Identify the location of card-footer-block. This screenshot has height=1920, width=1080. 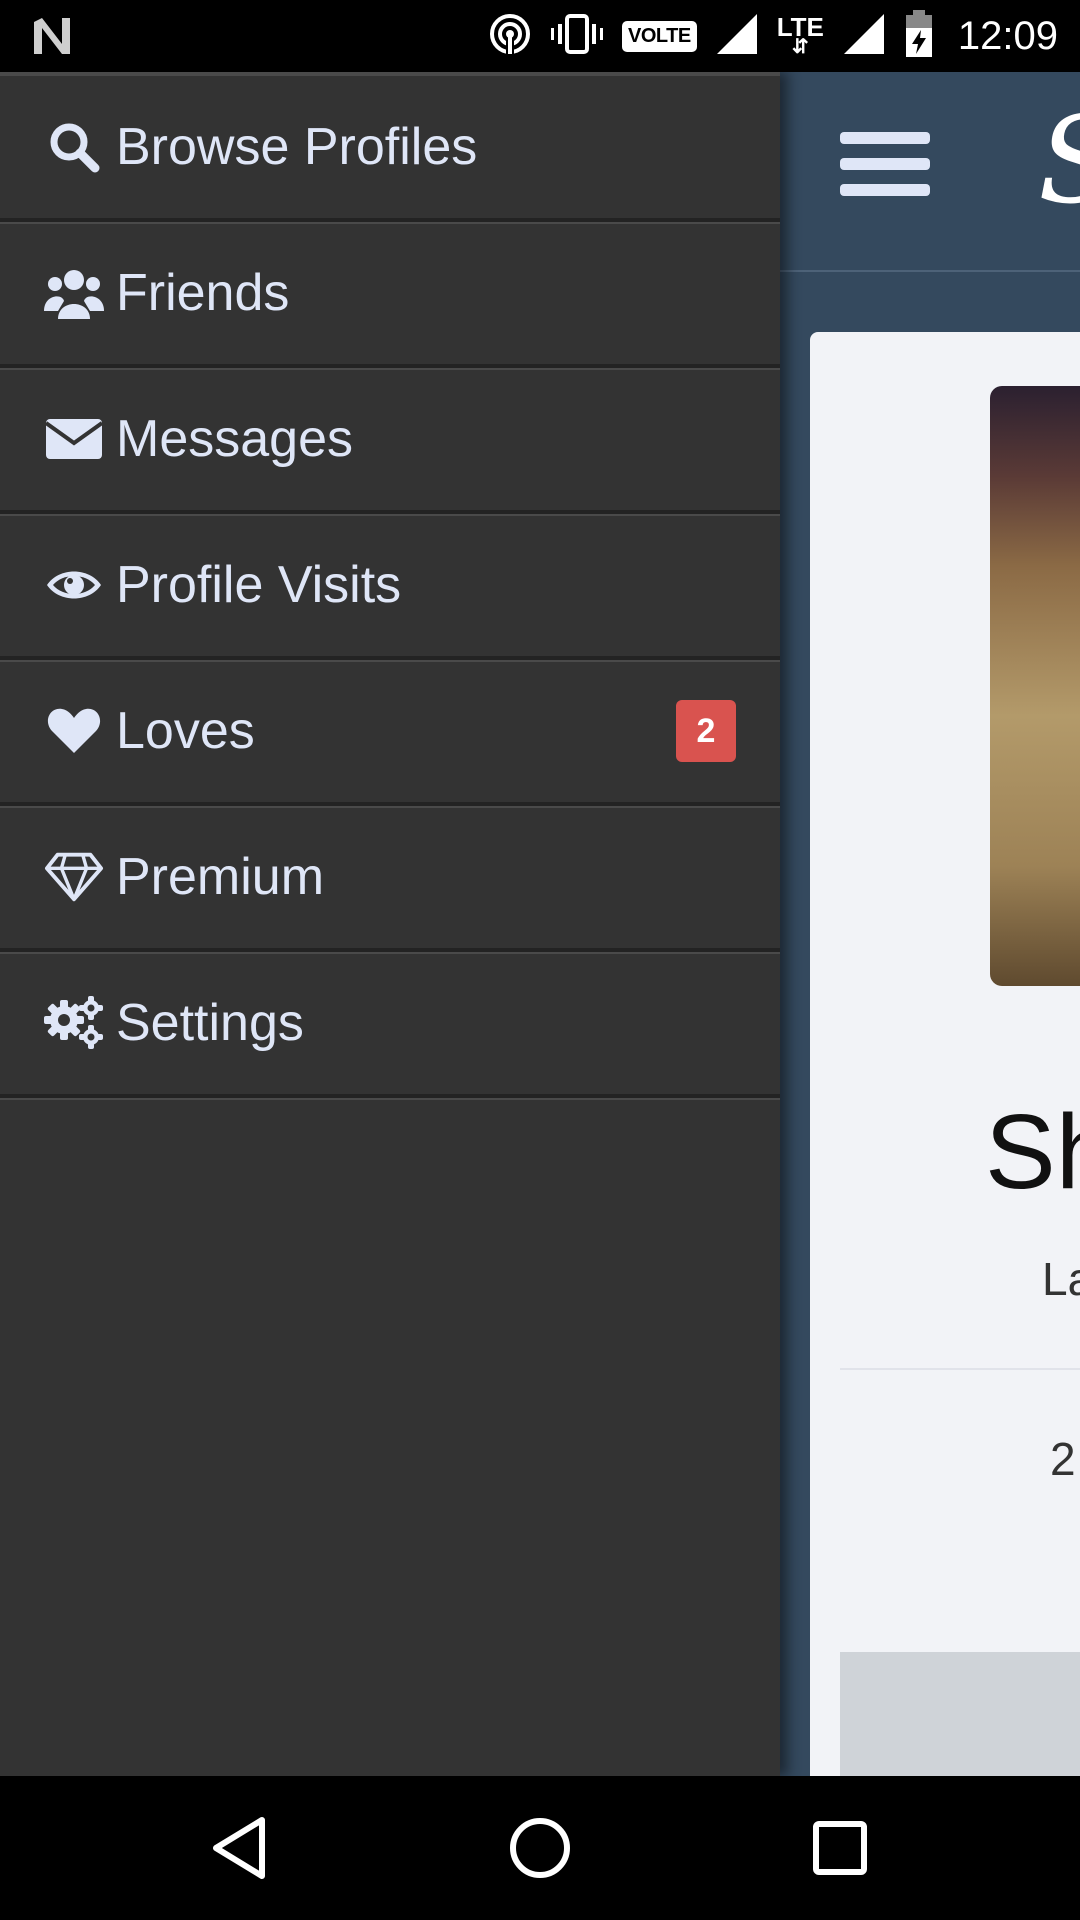
(960, 1722).